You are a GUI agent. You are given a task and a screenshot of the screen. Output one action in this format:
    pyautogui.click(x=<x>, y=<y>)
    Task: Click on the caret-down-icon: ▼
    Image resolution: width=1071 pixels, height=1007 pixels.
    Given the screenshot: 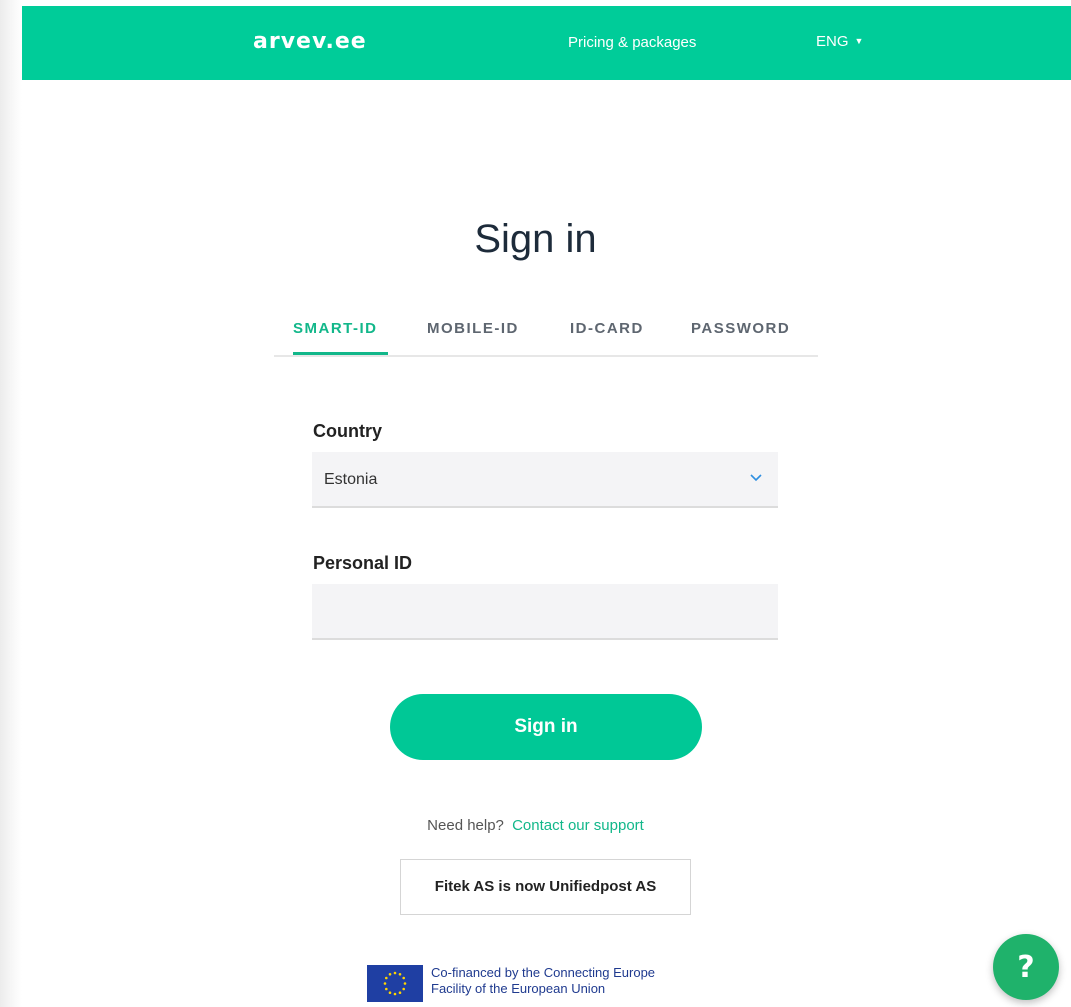 What is the action you would take?
    pyautogui.click(x=859, y=41)
    